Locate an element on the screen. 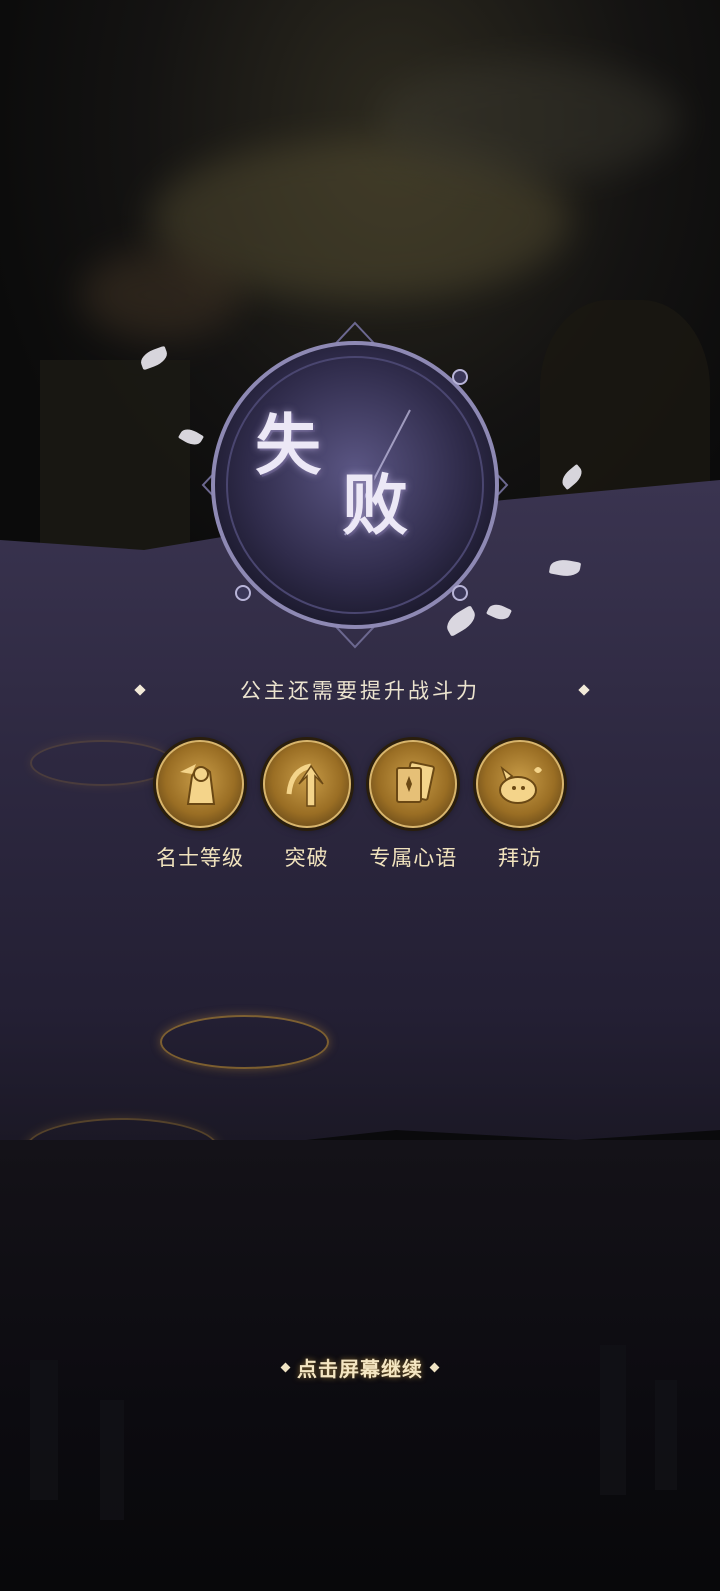 The height and width of the screenshot is (1591, 720). tip-label: 名士等级 is located at coordinates (200, 858).